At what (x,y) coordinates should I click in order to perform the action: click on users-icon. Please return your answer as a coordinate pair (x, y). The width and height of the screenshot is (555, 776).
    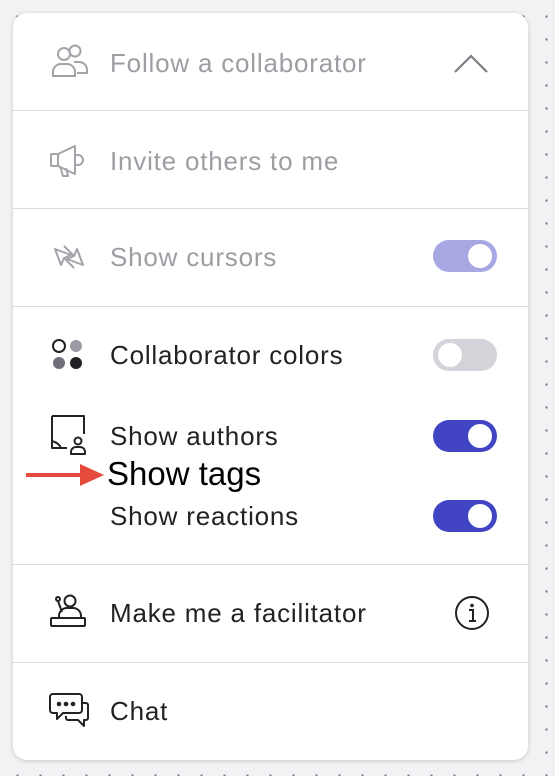
    Looking at the image, I should click on (69, 62).